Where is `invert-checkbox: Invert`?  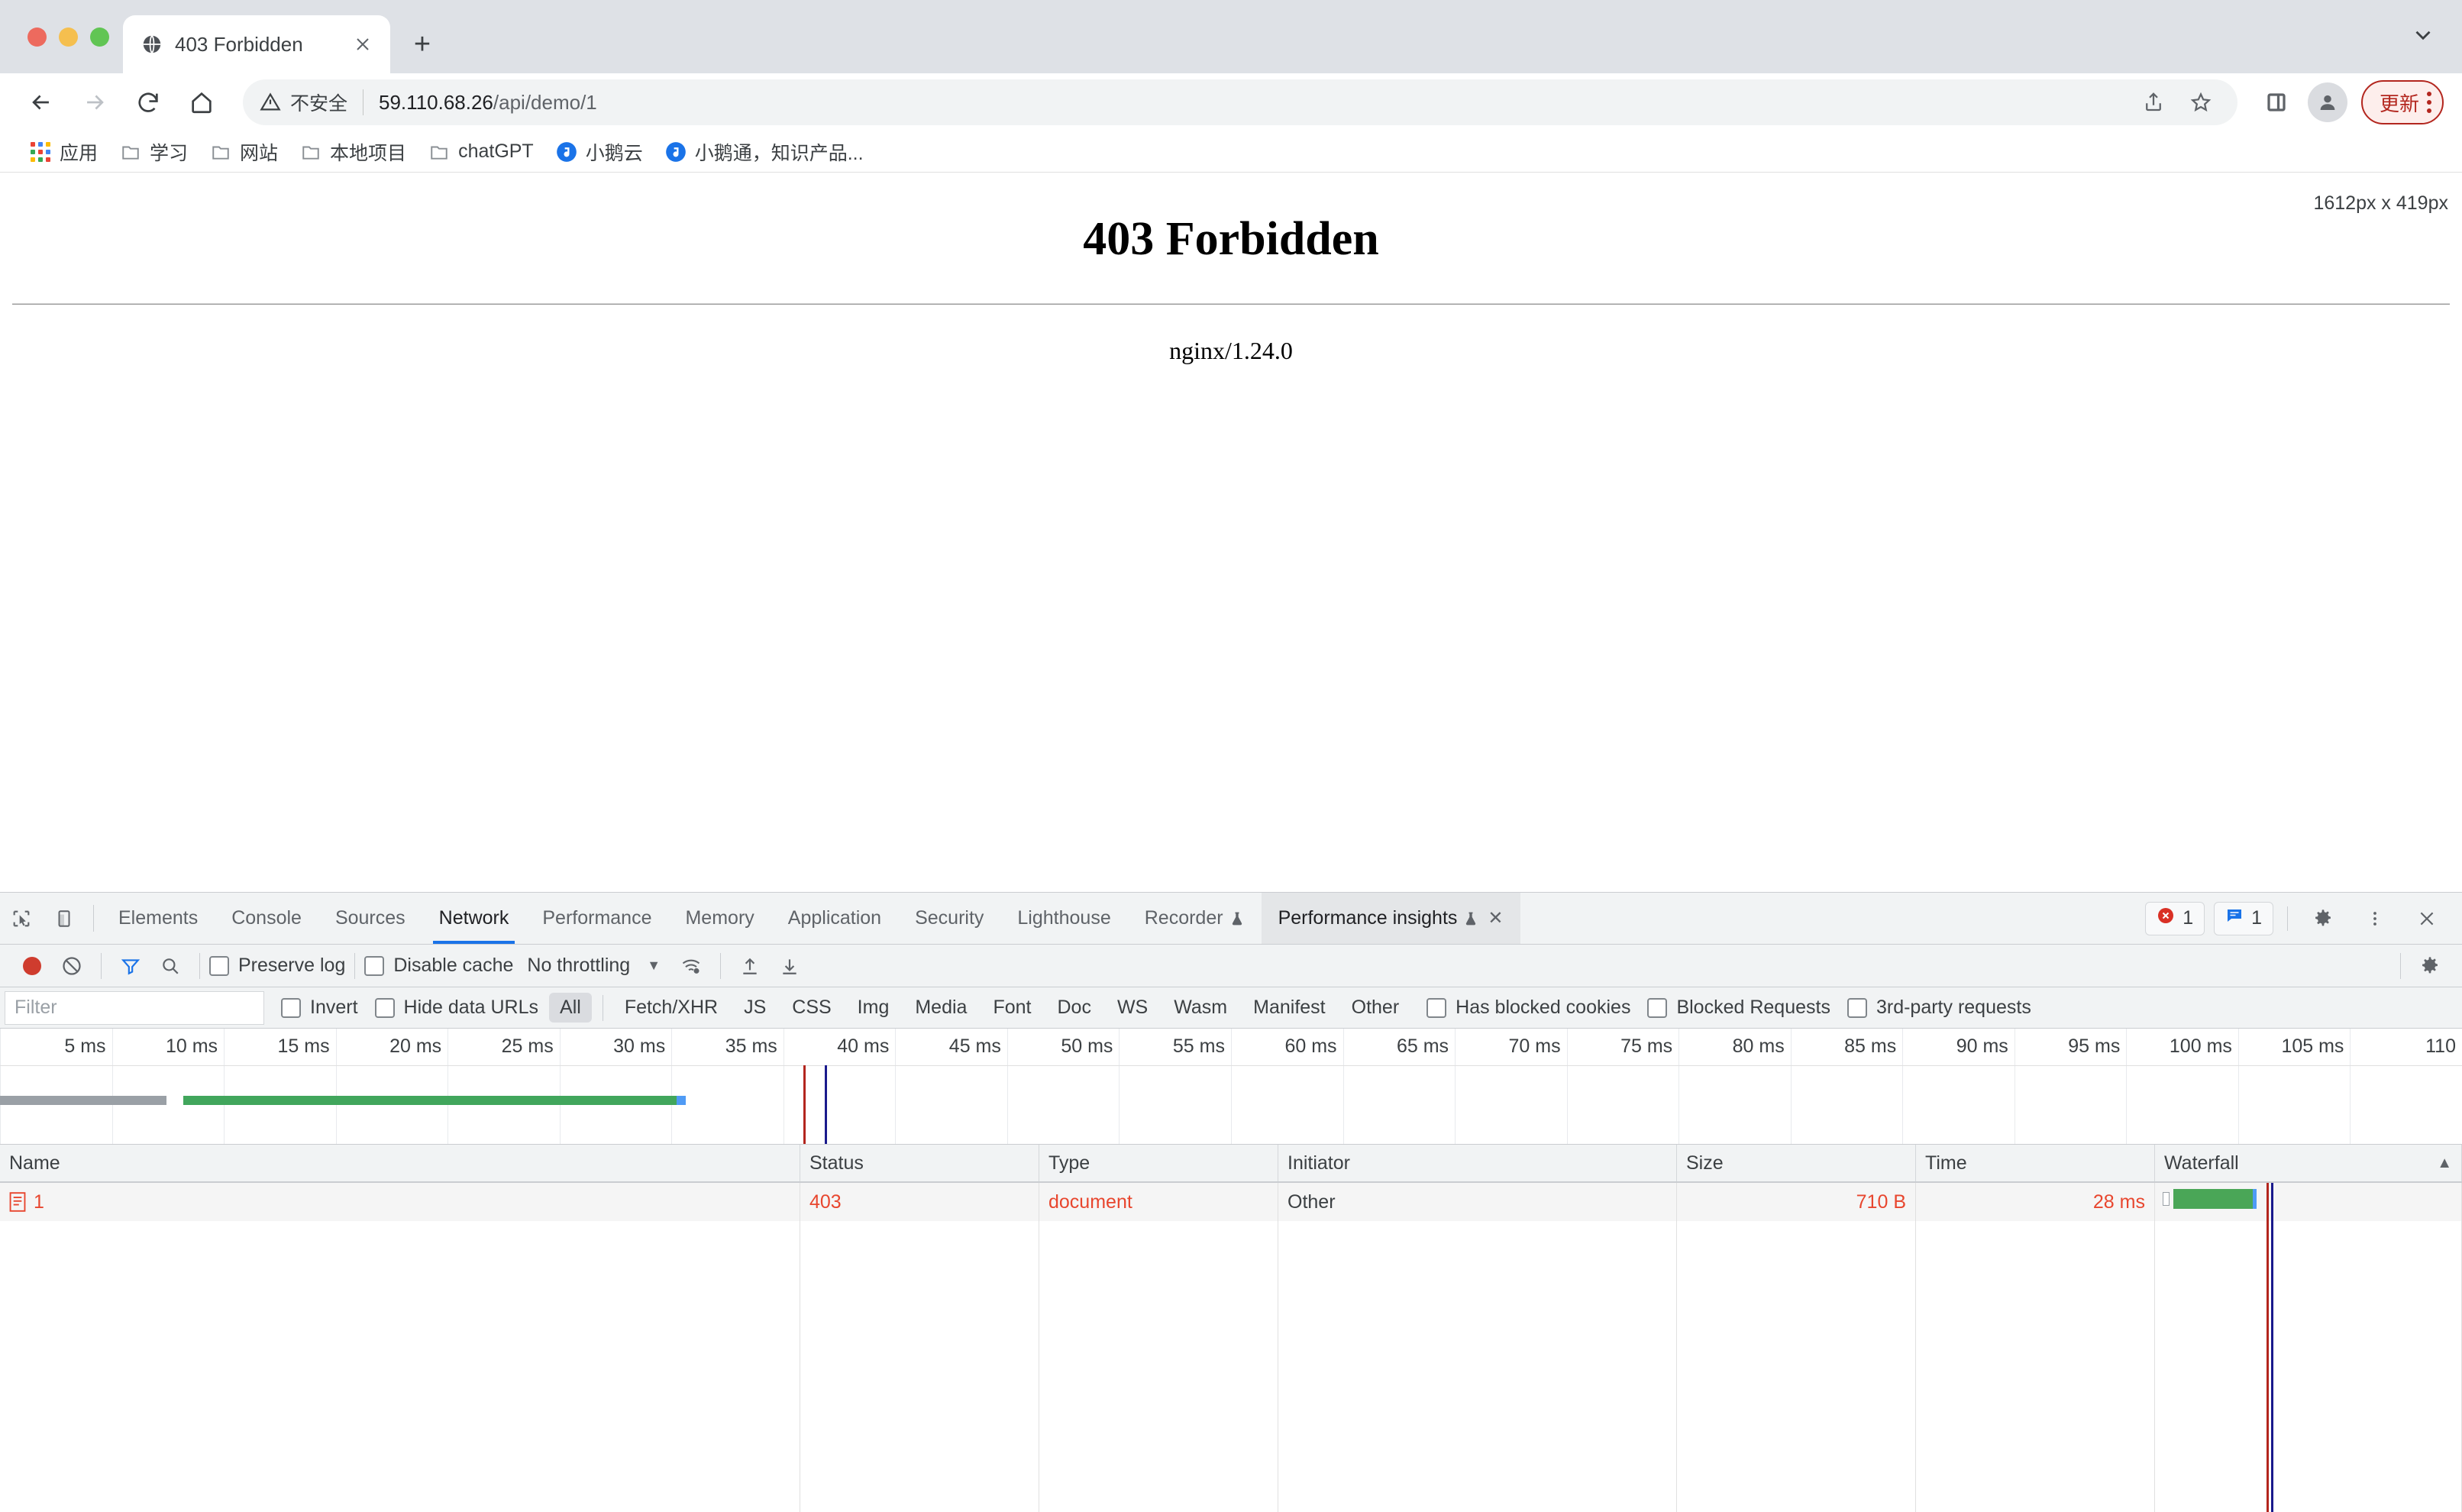
invert-checkbox: Invert is located at coordinates (319, 1008).